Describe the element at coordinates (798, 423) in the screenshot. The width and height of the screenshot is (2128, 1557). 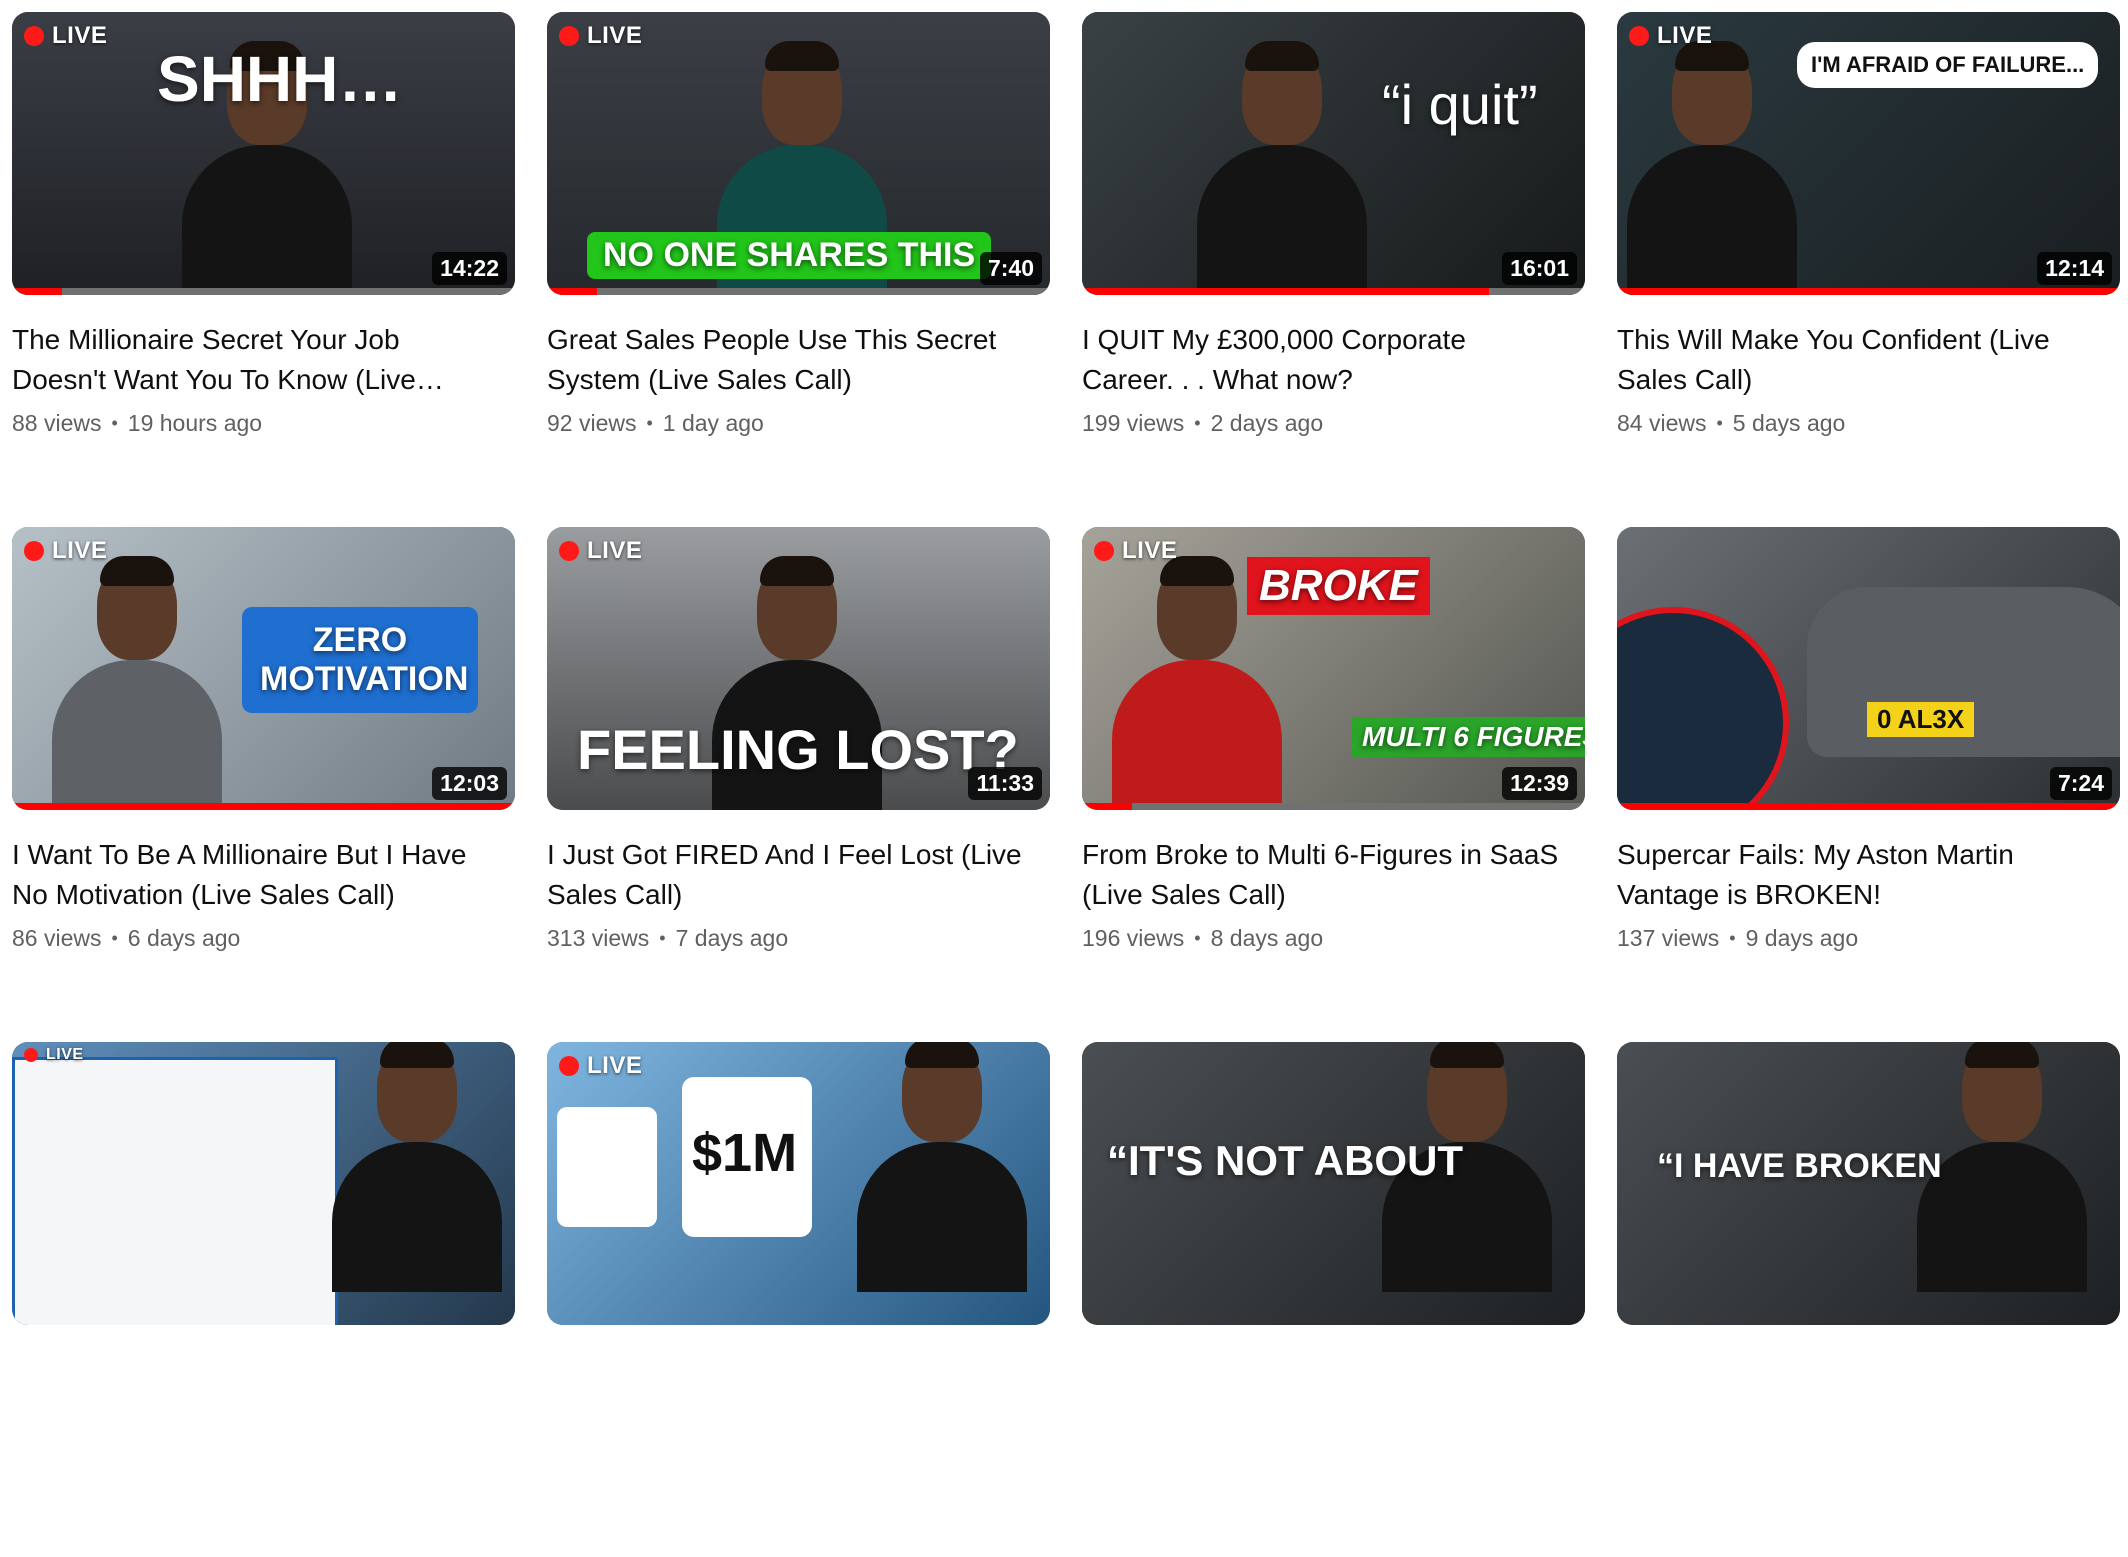
I see `video-metadata: 92 views • 1 day ago` at that location.